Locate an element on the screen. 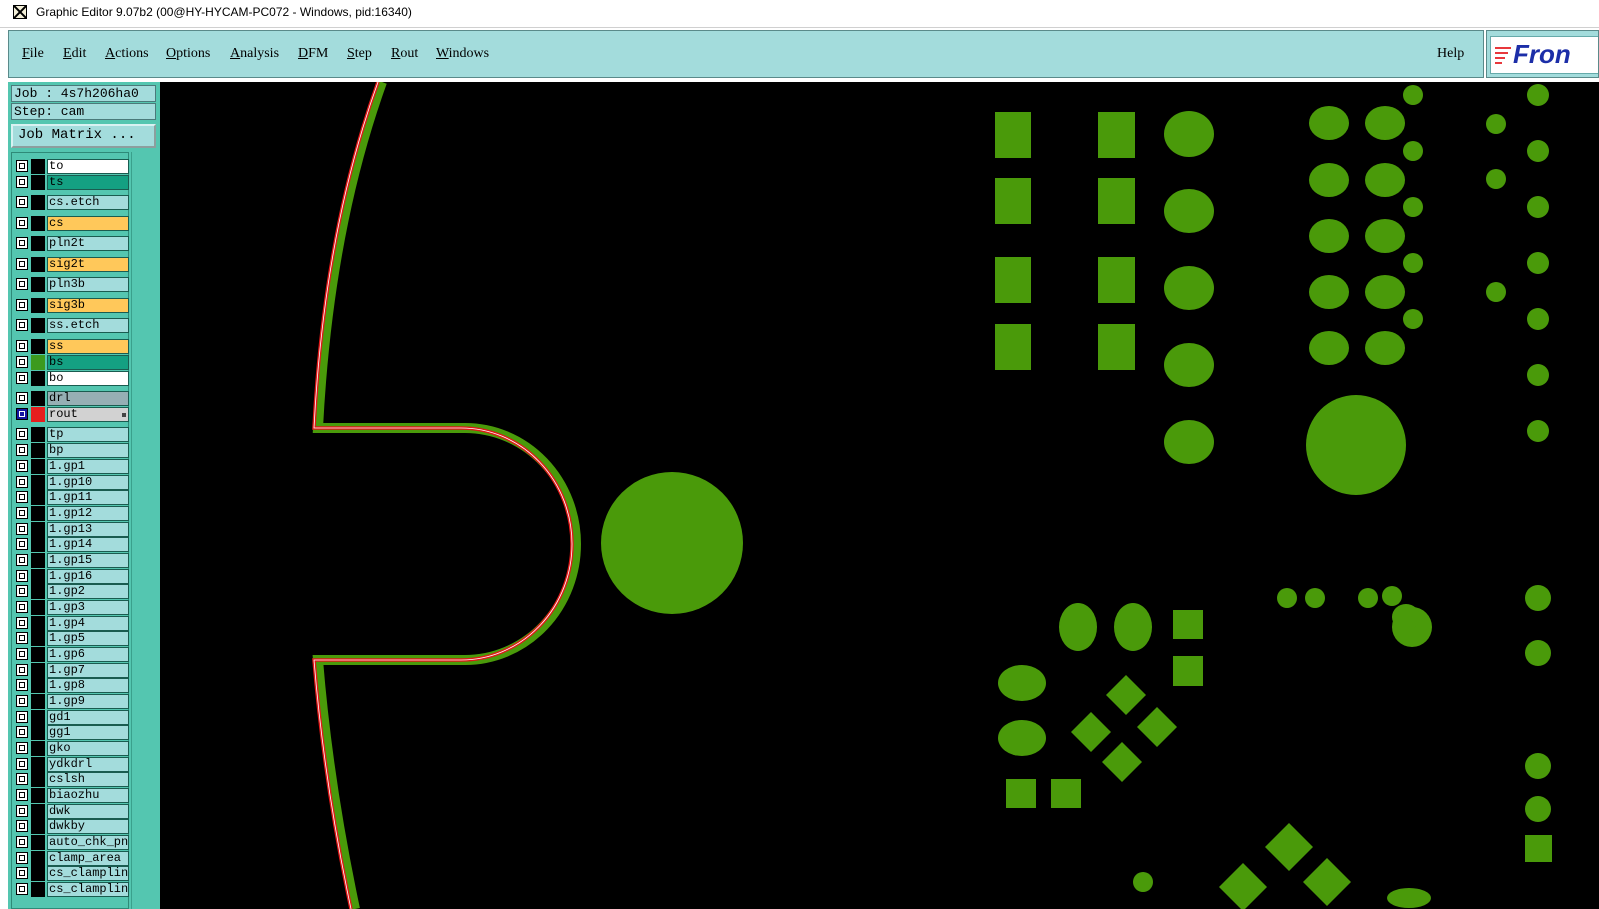  menu-options: Options is located at coordinates (188, 54).